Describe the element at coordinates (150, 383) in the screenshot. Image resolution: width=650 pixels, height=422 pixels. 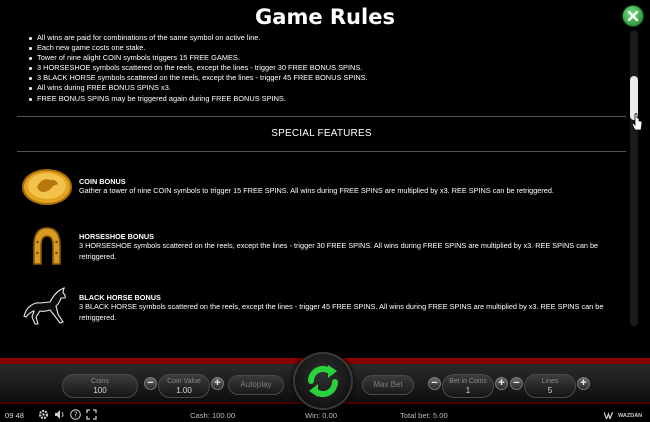
I see `coin-value-minus-button: −` at that location.